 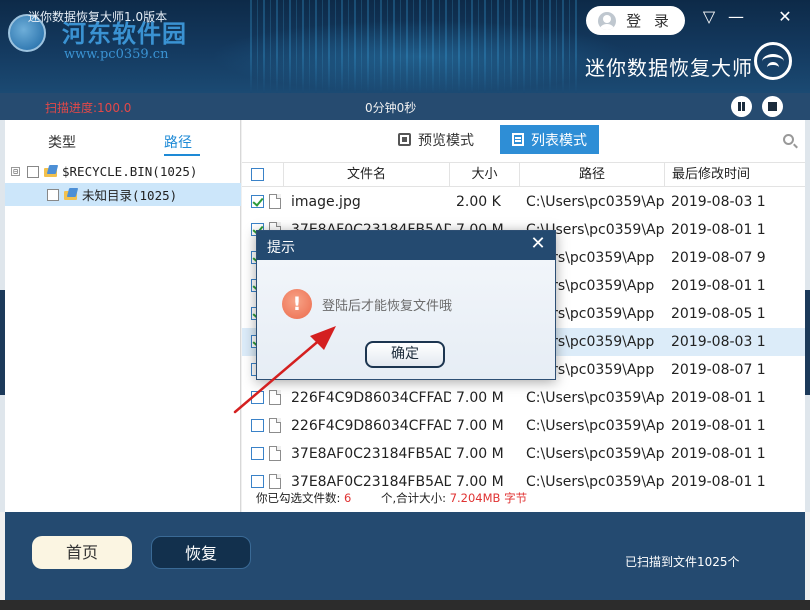 I want to click on preview-icon, so click(x=404, y=139).